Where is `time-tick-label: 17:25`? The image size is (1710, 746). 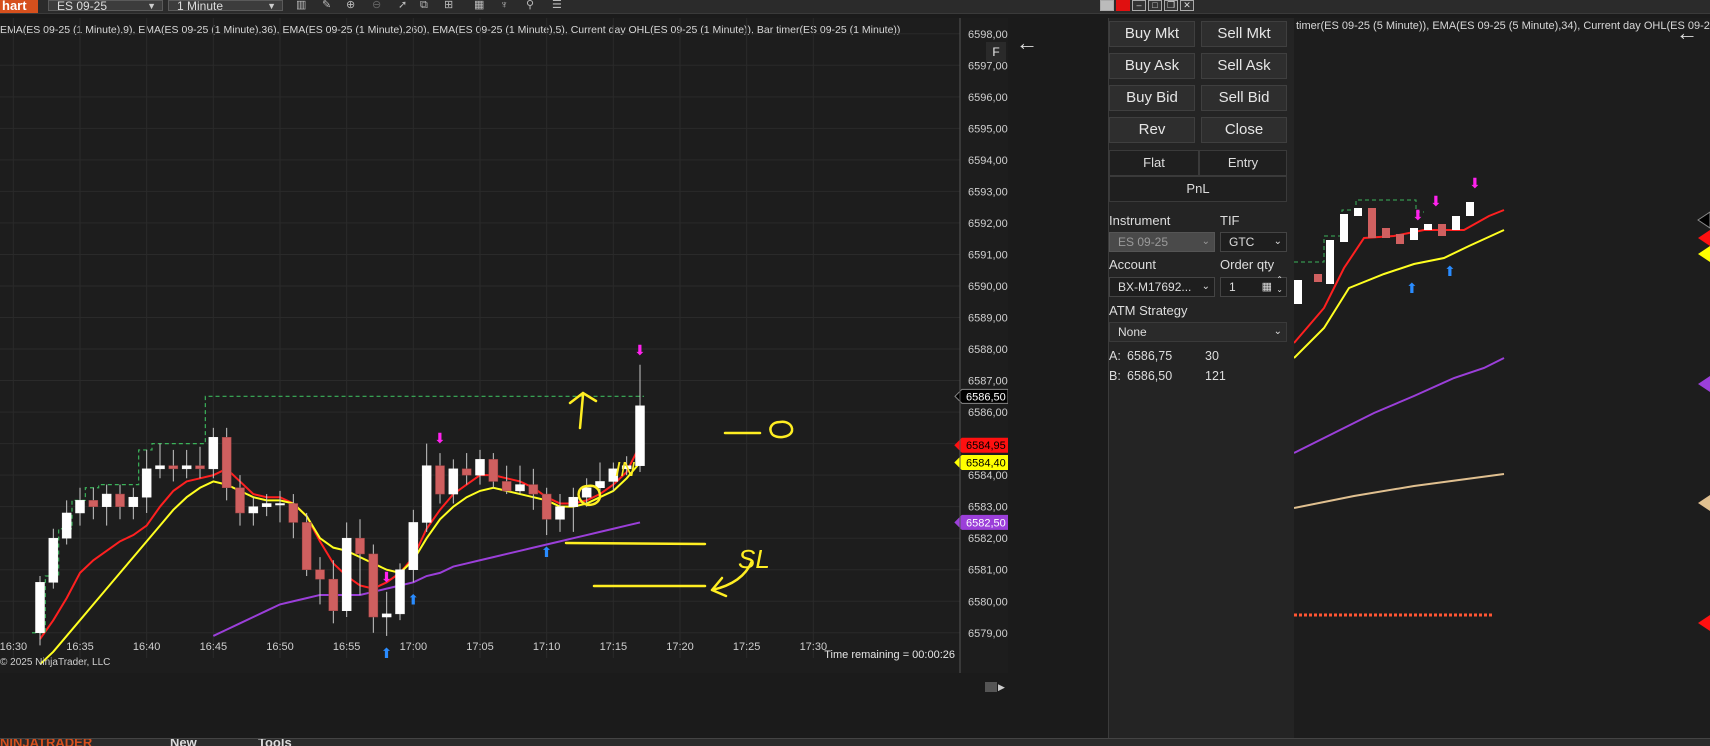
time-tick-label: 17:25 is located at coordinates (747, 647).